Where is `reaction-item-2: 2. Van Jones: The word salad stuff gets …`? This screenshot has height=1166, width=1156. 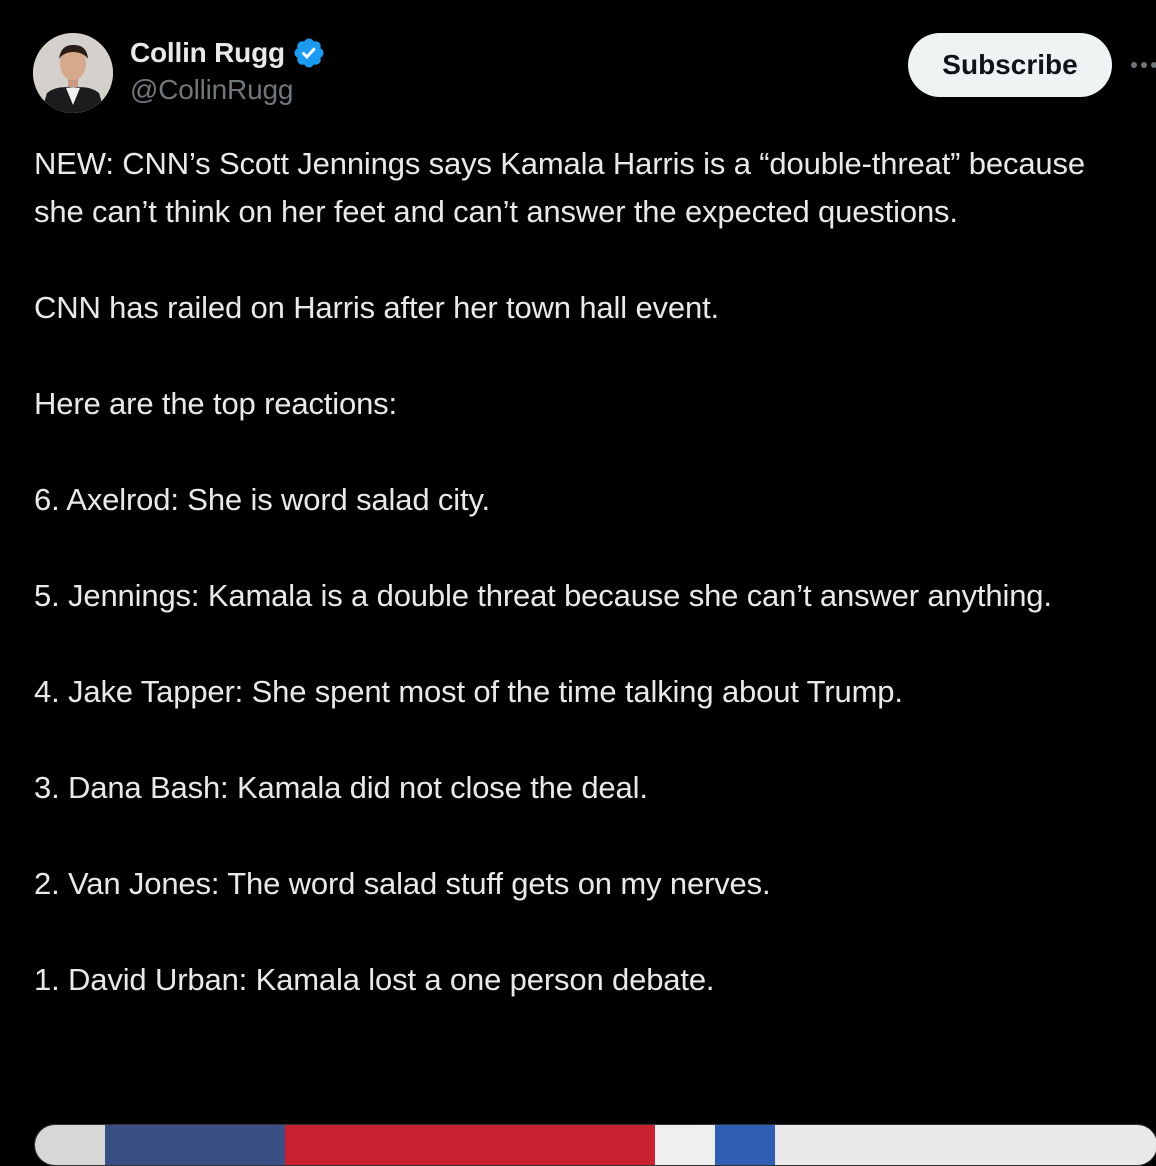
reaction-item-2: 2. Van Jones: The word salad stuff gets … is located at coordinates (402, 883).